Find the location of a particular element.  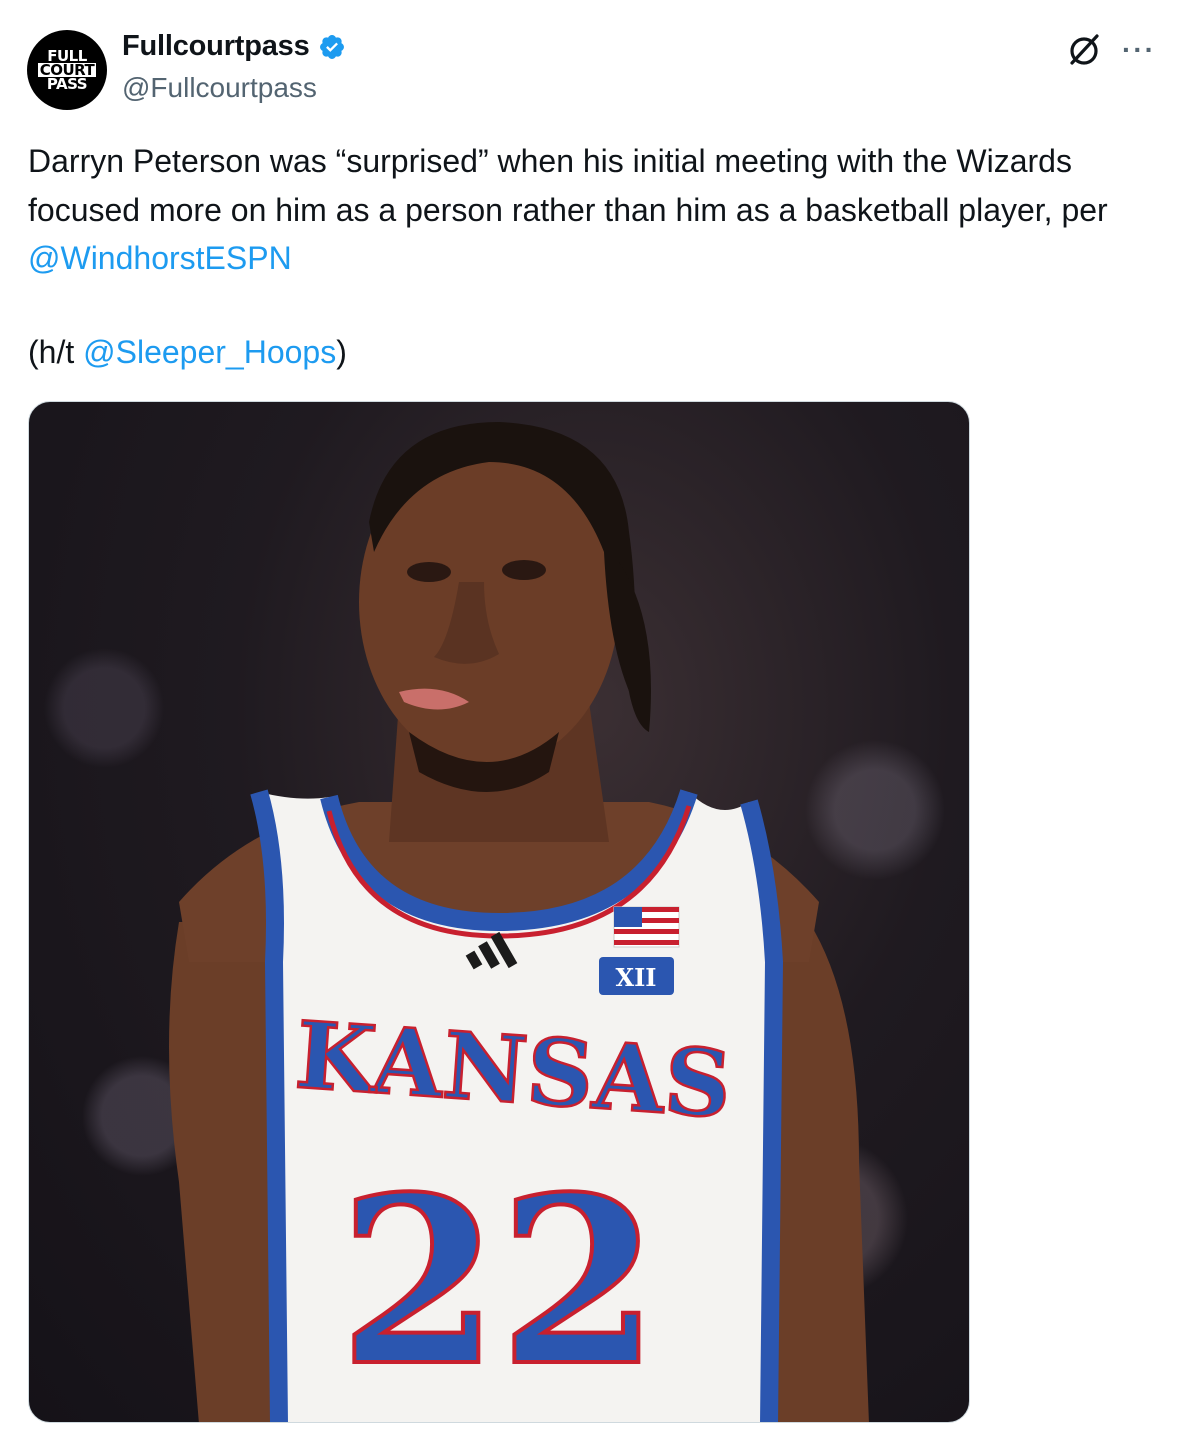

hat-tip-line: (h/t @Sleeper_Hoops) is located at coordinates (187, 352).